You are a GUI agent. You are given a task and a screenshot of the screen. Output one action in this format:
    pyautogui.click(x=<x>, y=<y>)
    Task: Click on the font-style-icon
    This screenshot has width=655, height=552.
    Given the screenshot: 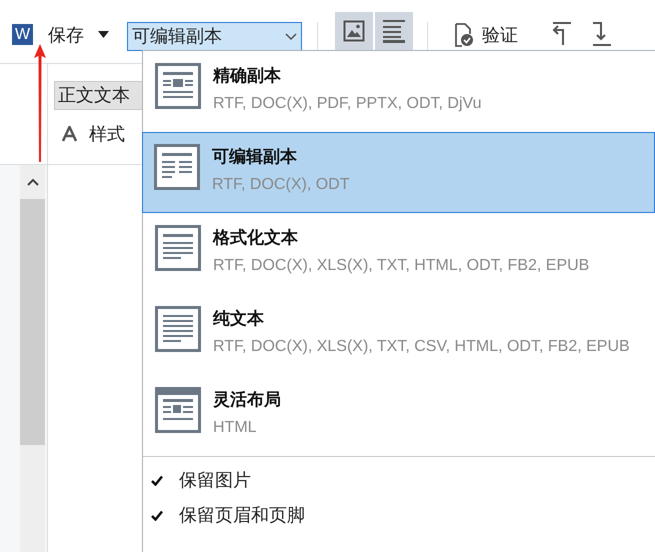 What is the action you would take?
    pyautogui.click(x=69, y=134)
    